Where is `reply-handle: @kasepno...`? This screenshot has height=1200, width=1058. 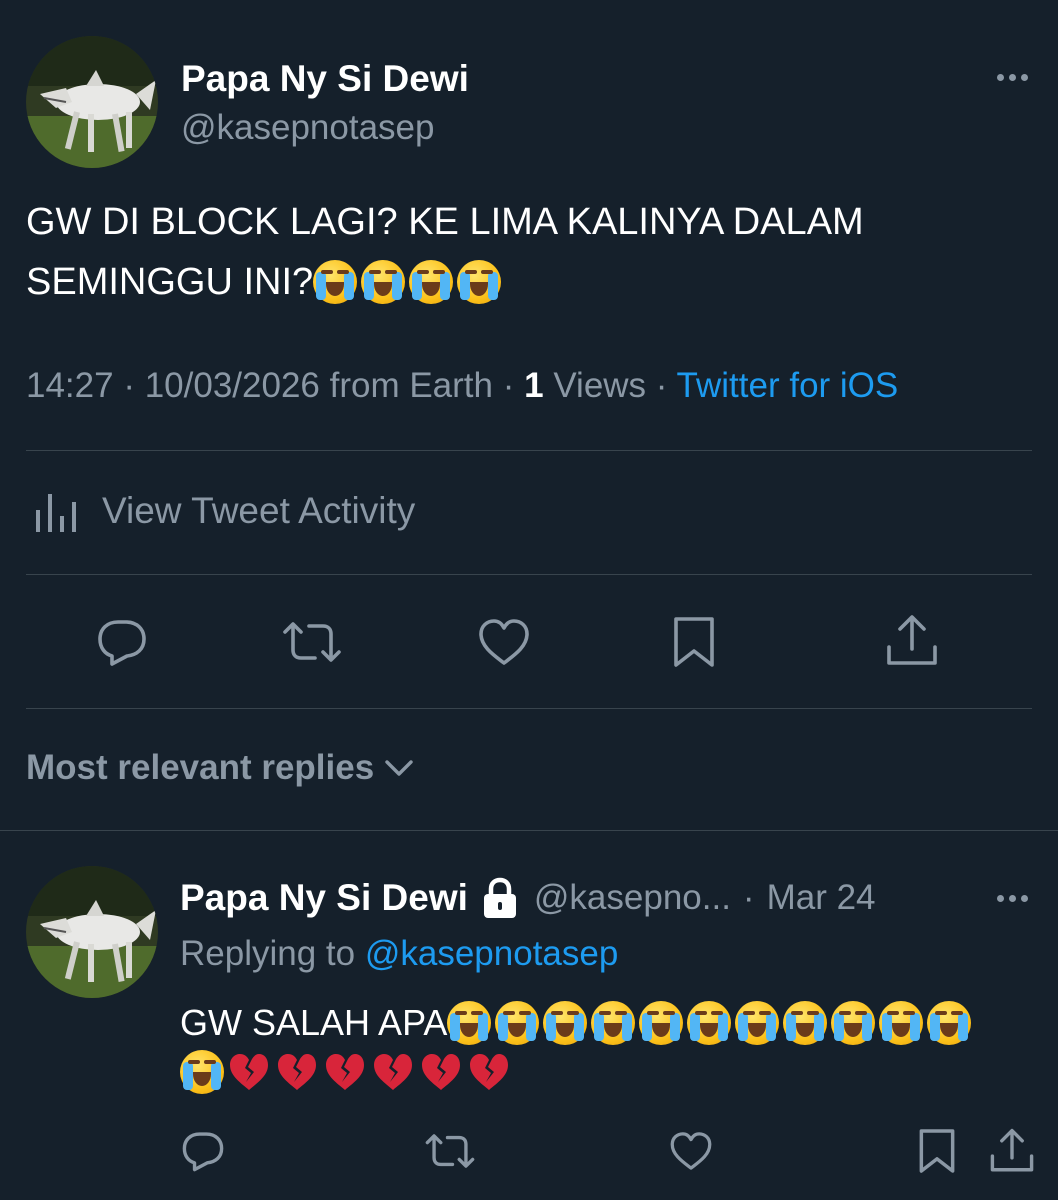 reply-handle: @kasepno... is located at coordinates (632, 898).